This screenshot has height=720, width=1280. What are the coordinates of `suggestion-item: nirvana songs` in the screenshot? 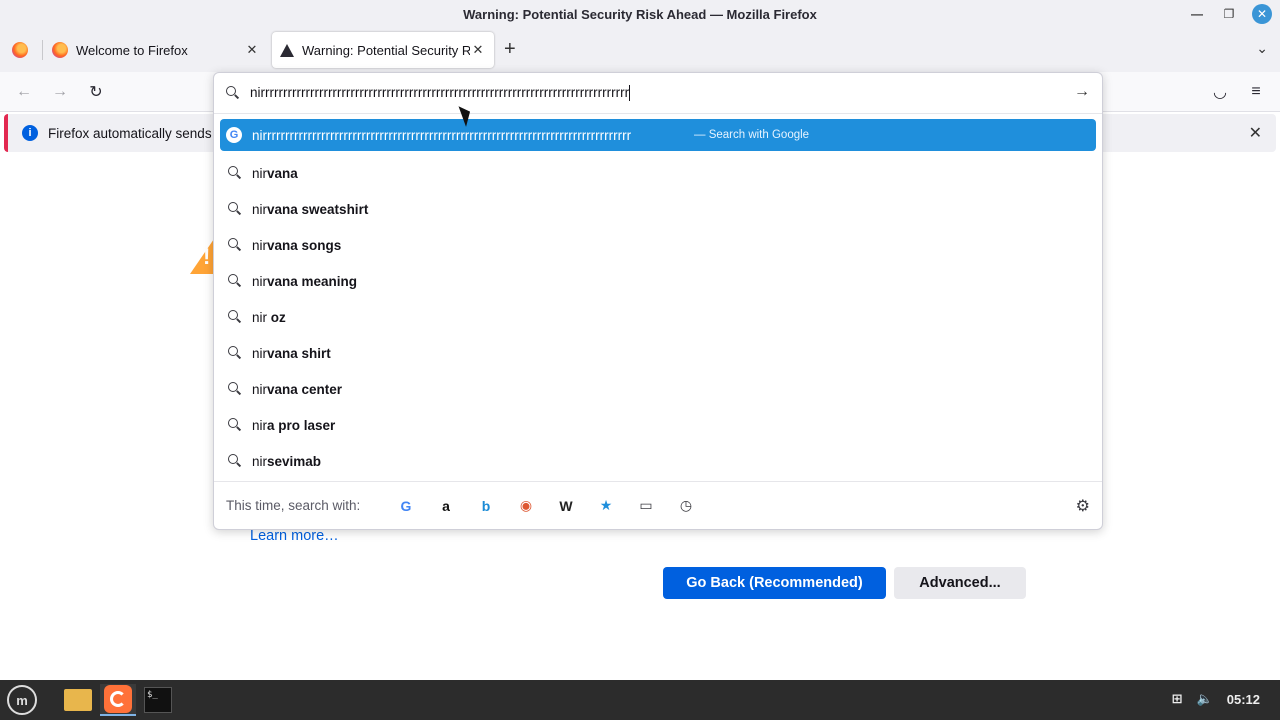 It's located at (658, 245).